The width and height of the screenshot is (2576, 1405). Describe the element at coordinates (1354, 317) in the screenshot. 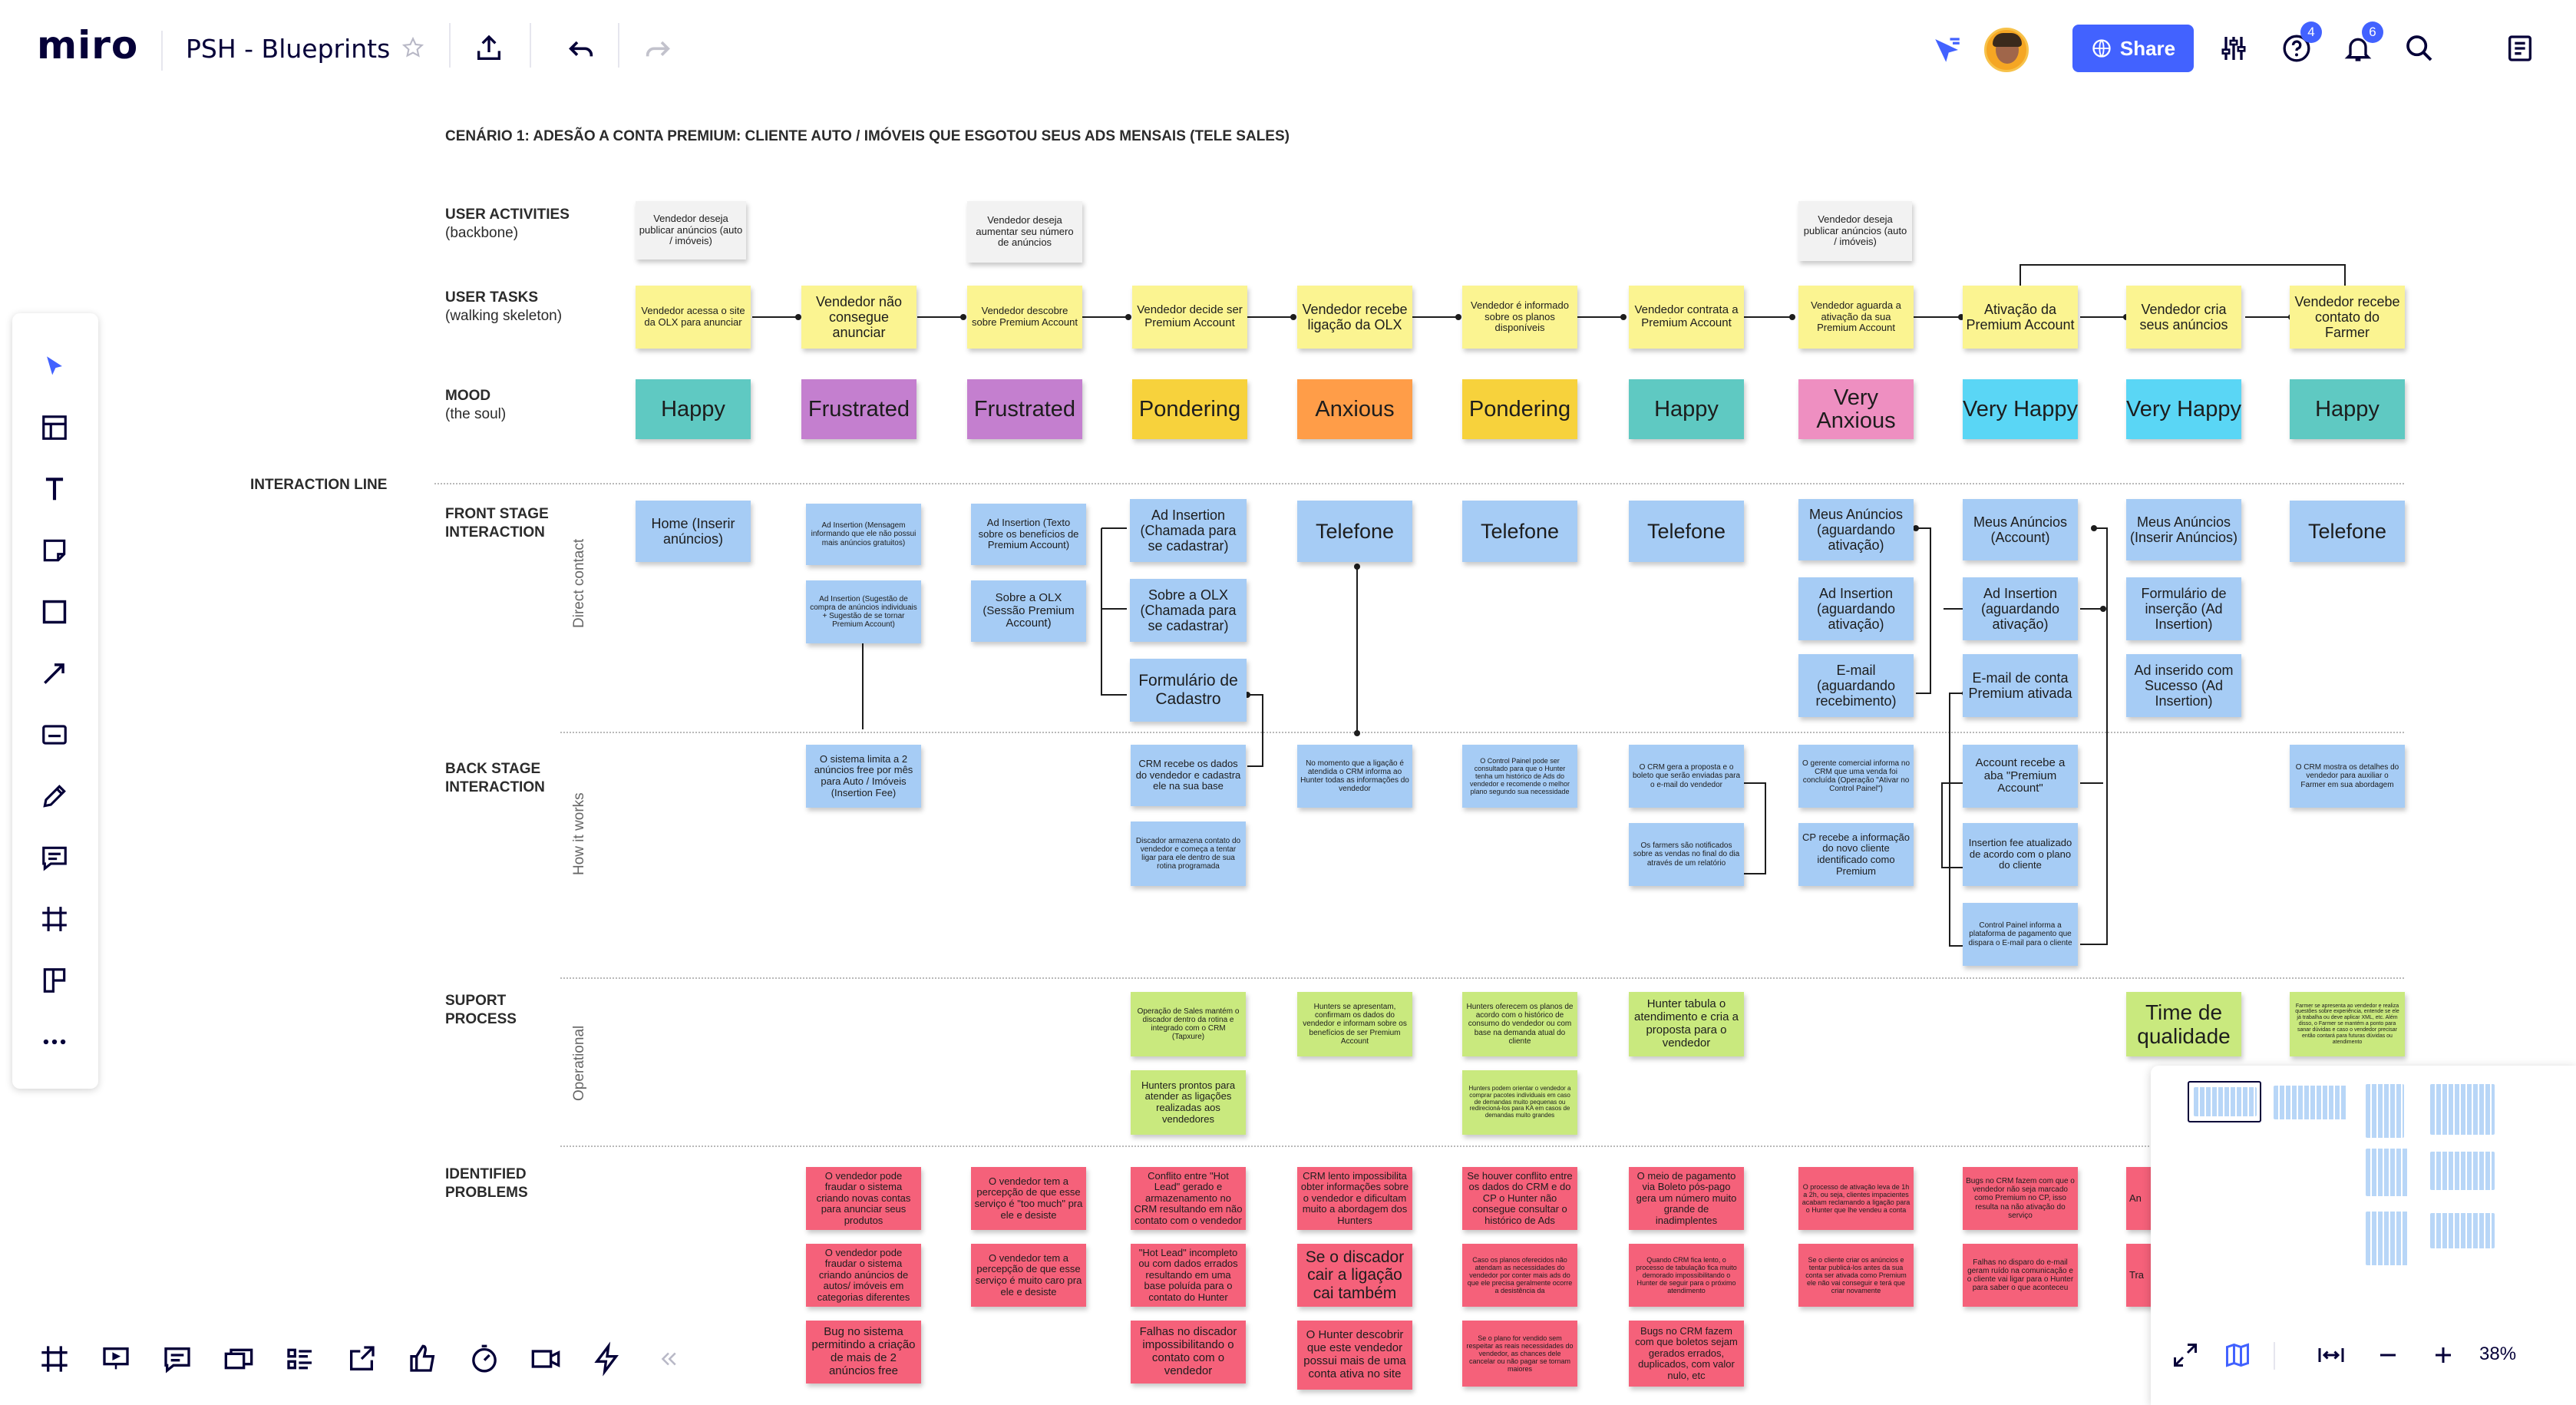

I see `task-note: Vendedor recebe ligação da OLX` at that location.